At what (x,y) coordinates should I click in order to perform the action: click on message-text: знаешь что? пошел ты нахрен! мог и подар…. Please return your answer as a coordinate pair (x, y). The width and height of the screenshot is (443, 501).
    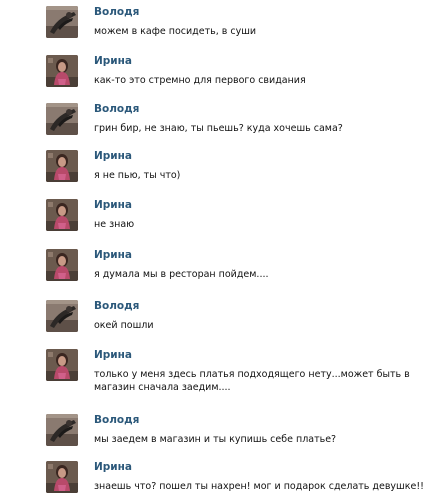
    Looking at the image, I should click on (259, 486).